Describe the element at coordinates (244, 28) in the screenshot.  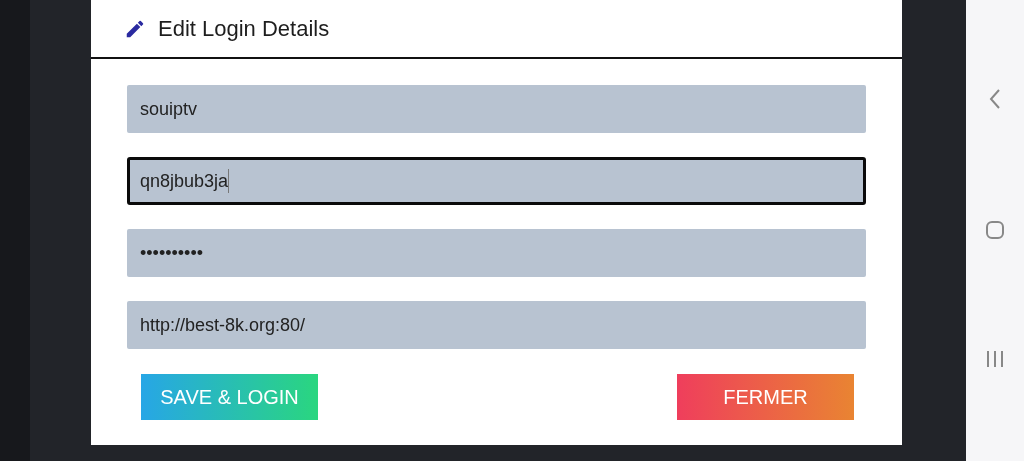
I see `dialog-title: Edit Login Details` at that location.